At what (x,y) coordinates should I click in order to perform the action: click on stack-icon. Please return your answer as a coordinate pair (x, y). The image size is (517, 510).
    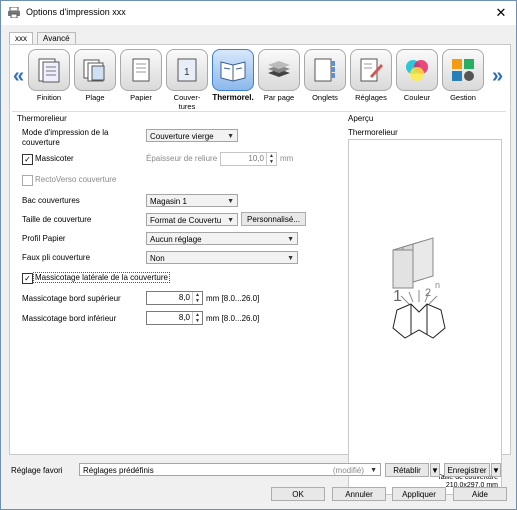
    Looking at the image, I should click on (279, 69).